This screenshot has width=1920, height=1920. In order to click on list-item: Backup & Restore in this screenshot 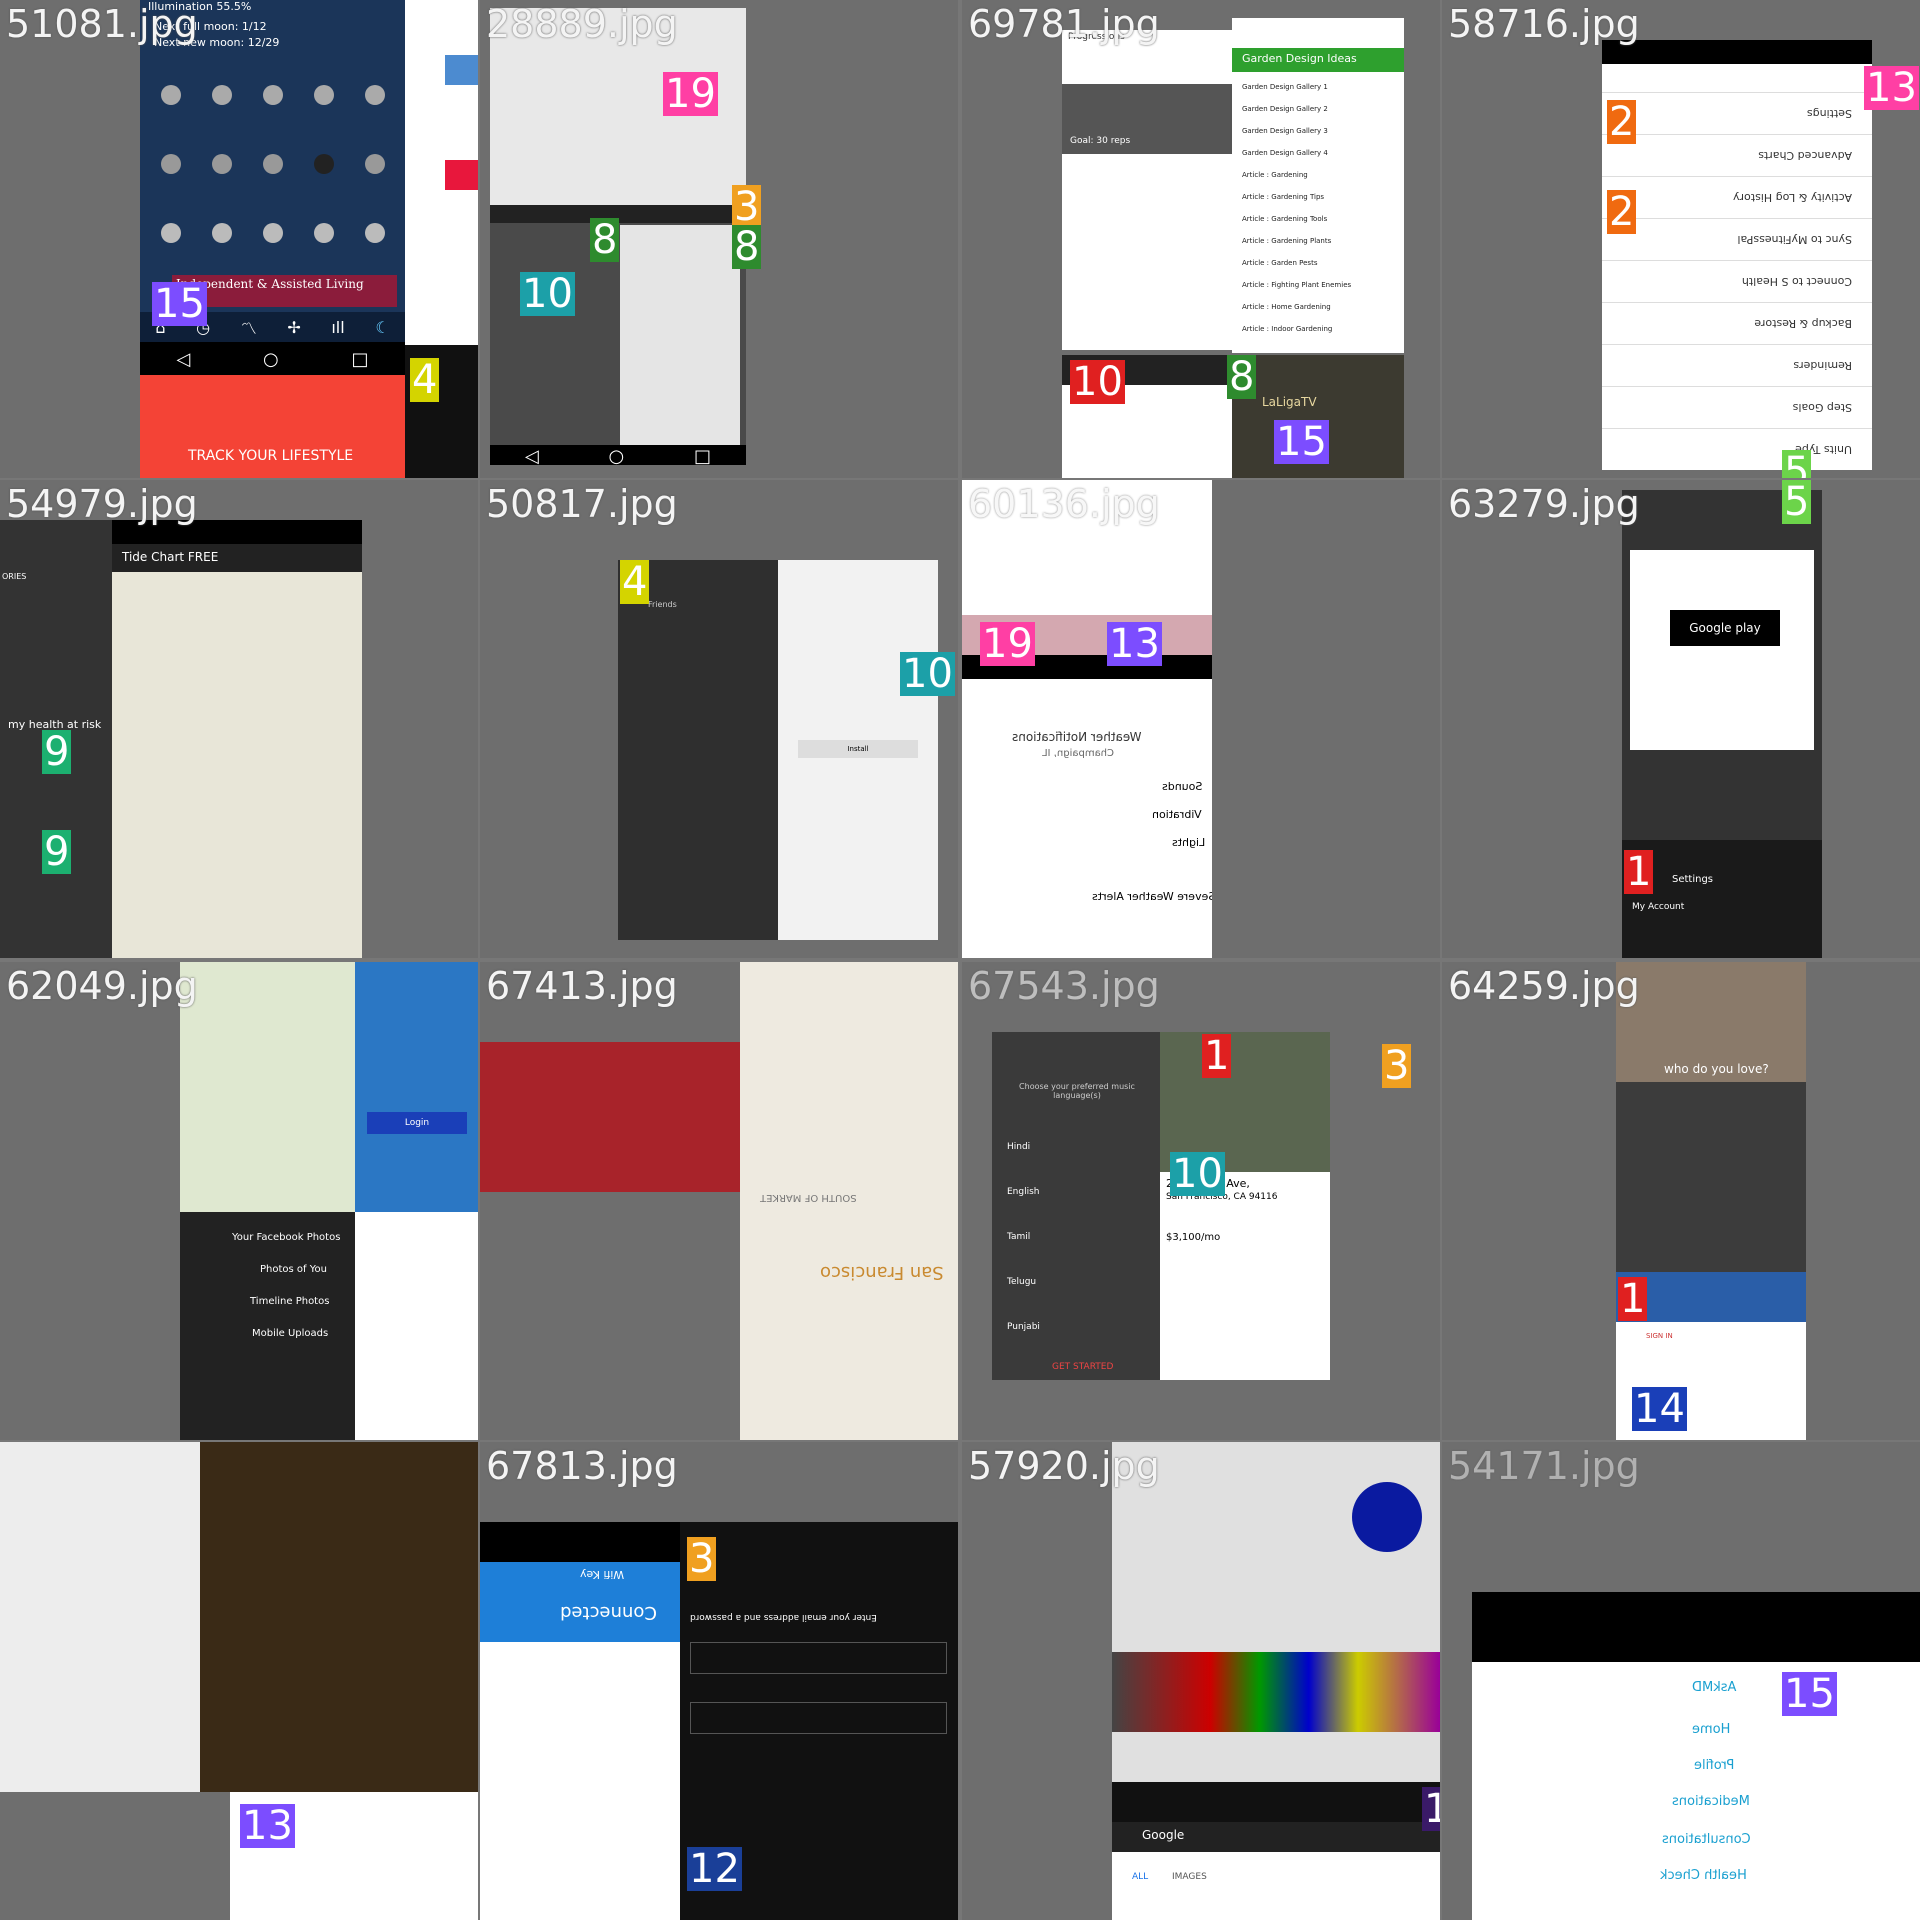, I will do `click(1737, 323)`.